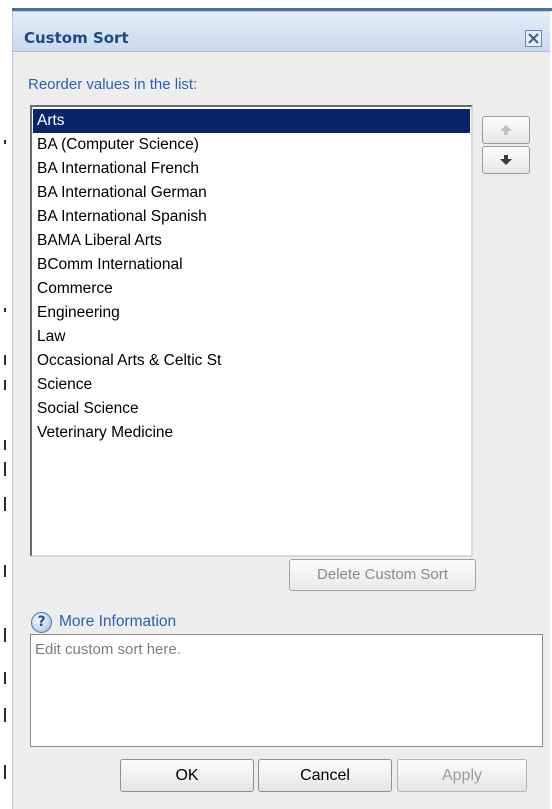 The width and height of the screenshot is (552, 809). Describe the element at coordinates (251, 433) in the screenshot. I see `list-item: Veterinary Medicine` at that location.